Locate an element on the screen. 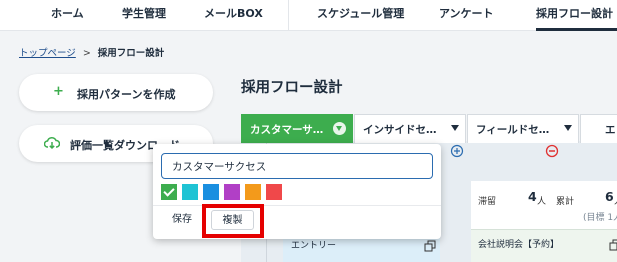 The image size is (617, 262). event-label: 会社説明会【予約】 is located at coordinates (519, 245).